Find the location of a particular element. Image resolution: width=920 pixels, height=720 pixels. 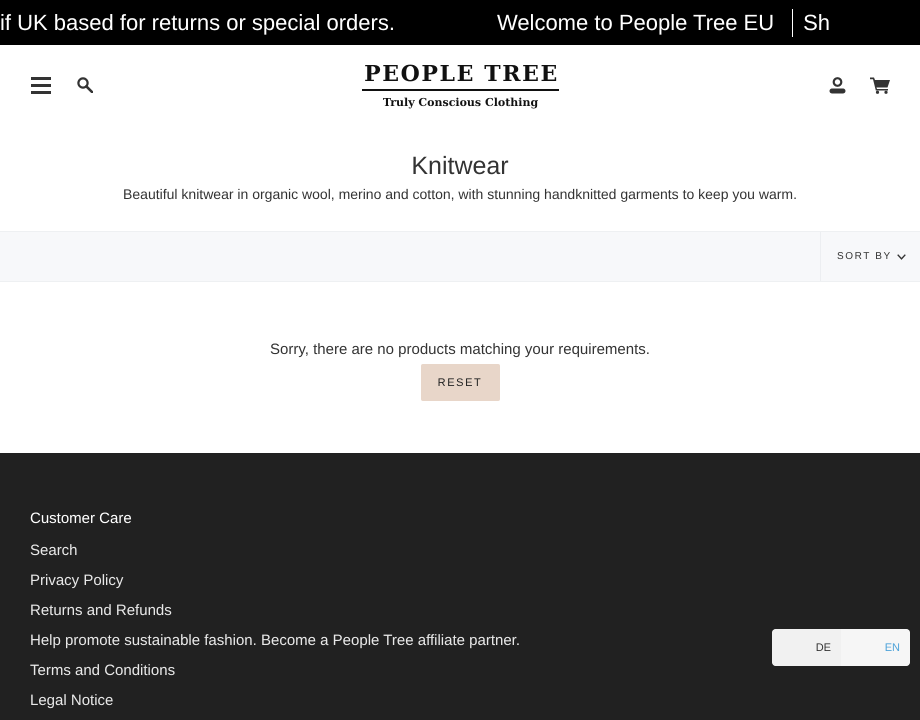

reset-button: RESET is located at coordinates (460, 382).